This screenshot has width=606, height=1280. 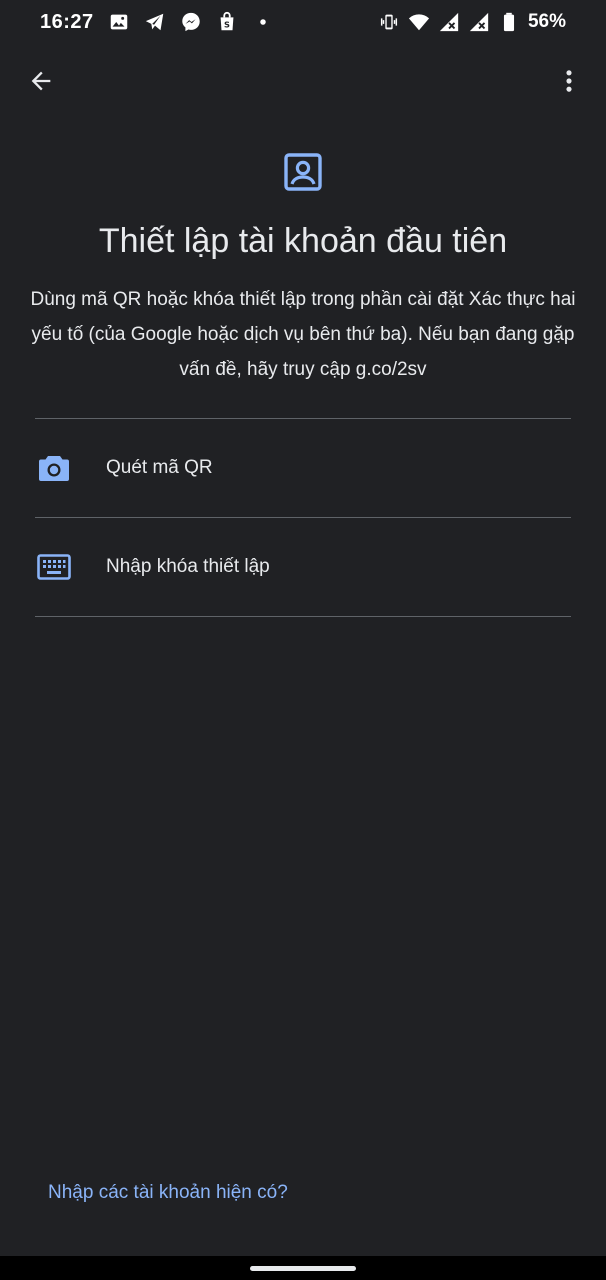 I want to click on back-button, so click(x=41, y=83).